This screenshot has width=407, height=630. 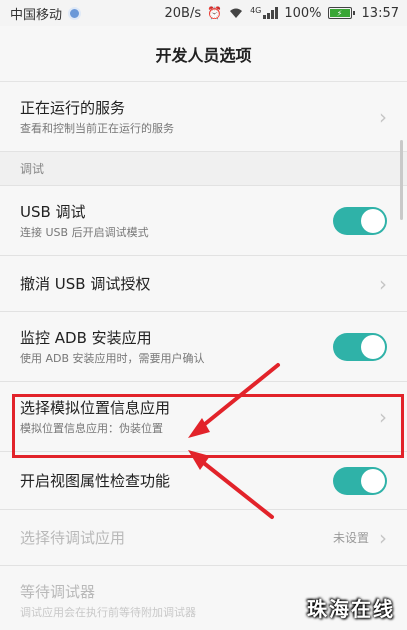 I want to click on view-attr-item: 开启视图属性检查功能, so click(x=203, y=481).